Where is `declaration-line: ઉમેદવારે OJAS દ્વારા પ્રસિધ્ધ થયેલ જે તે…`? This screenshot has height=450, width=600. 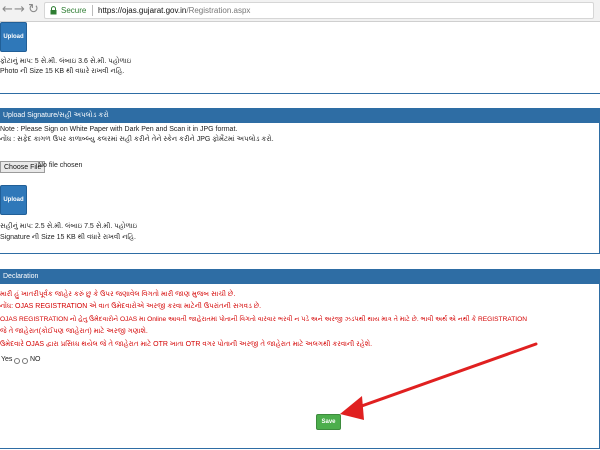
declaration-line: ઉમેદવારે OJAS દ્વારા પ્રસિધ્ધ થયેલ જે તે… is located at coordinates (186, 344).